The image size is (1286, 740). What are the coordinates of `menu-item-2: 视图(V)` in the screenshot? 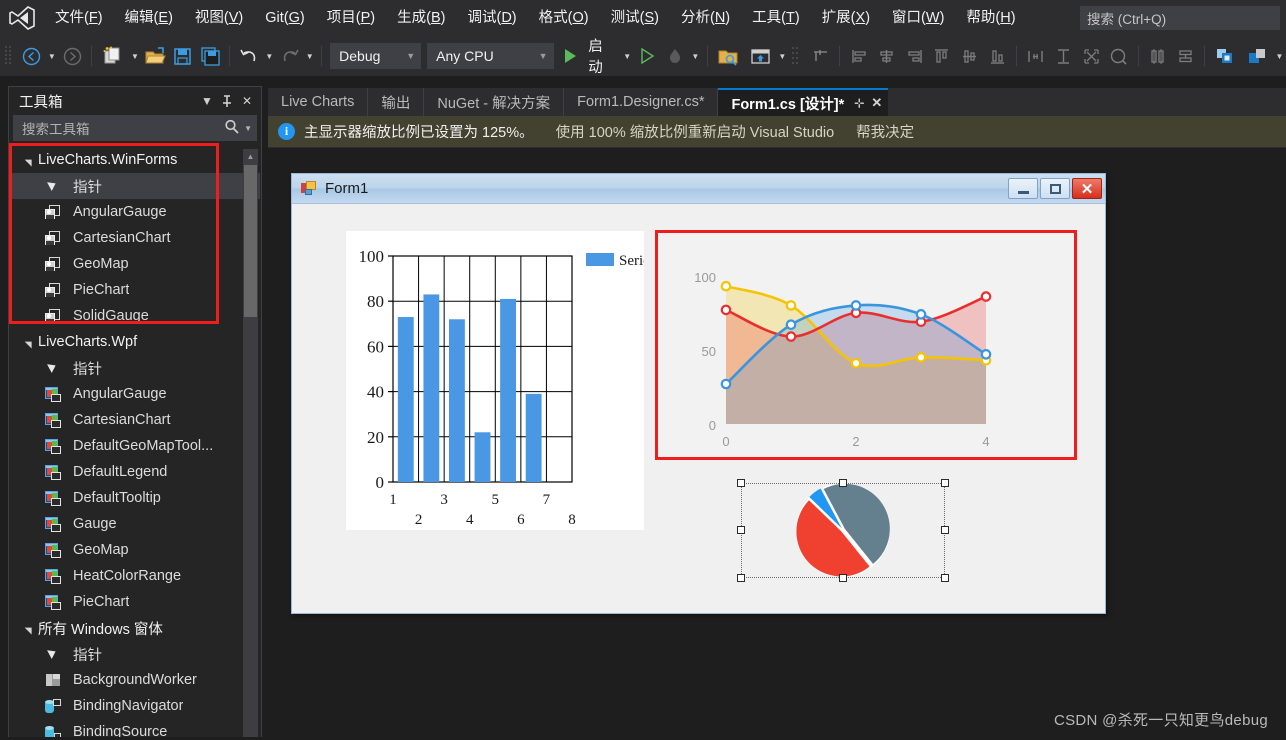 It's located at (219, 18).